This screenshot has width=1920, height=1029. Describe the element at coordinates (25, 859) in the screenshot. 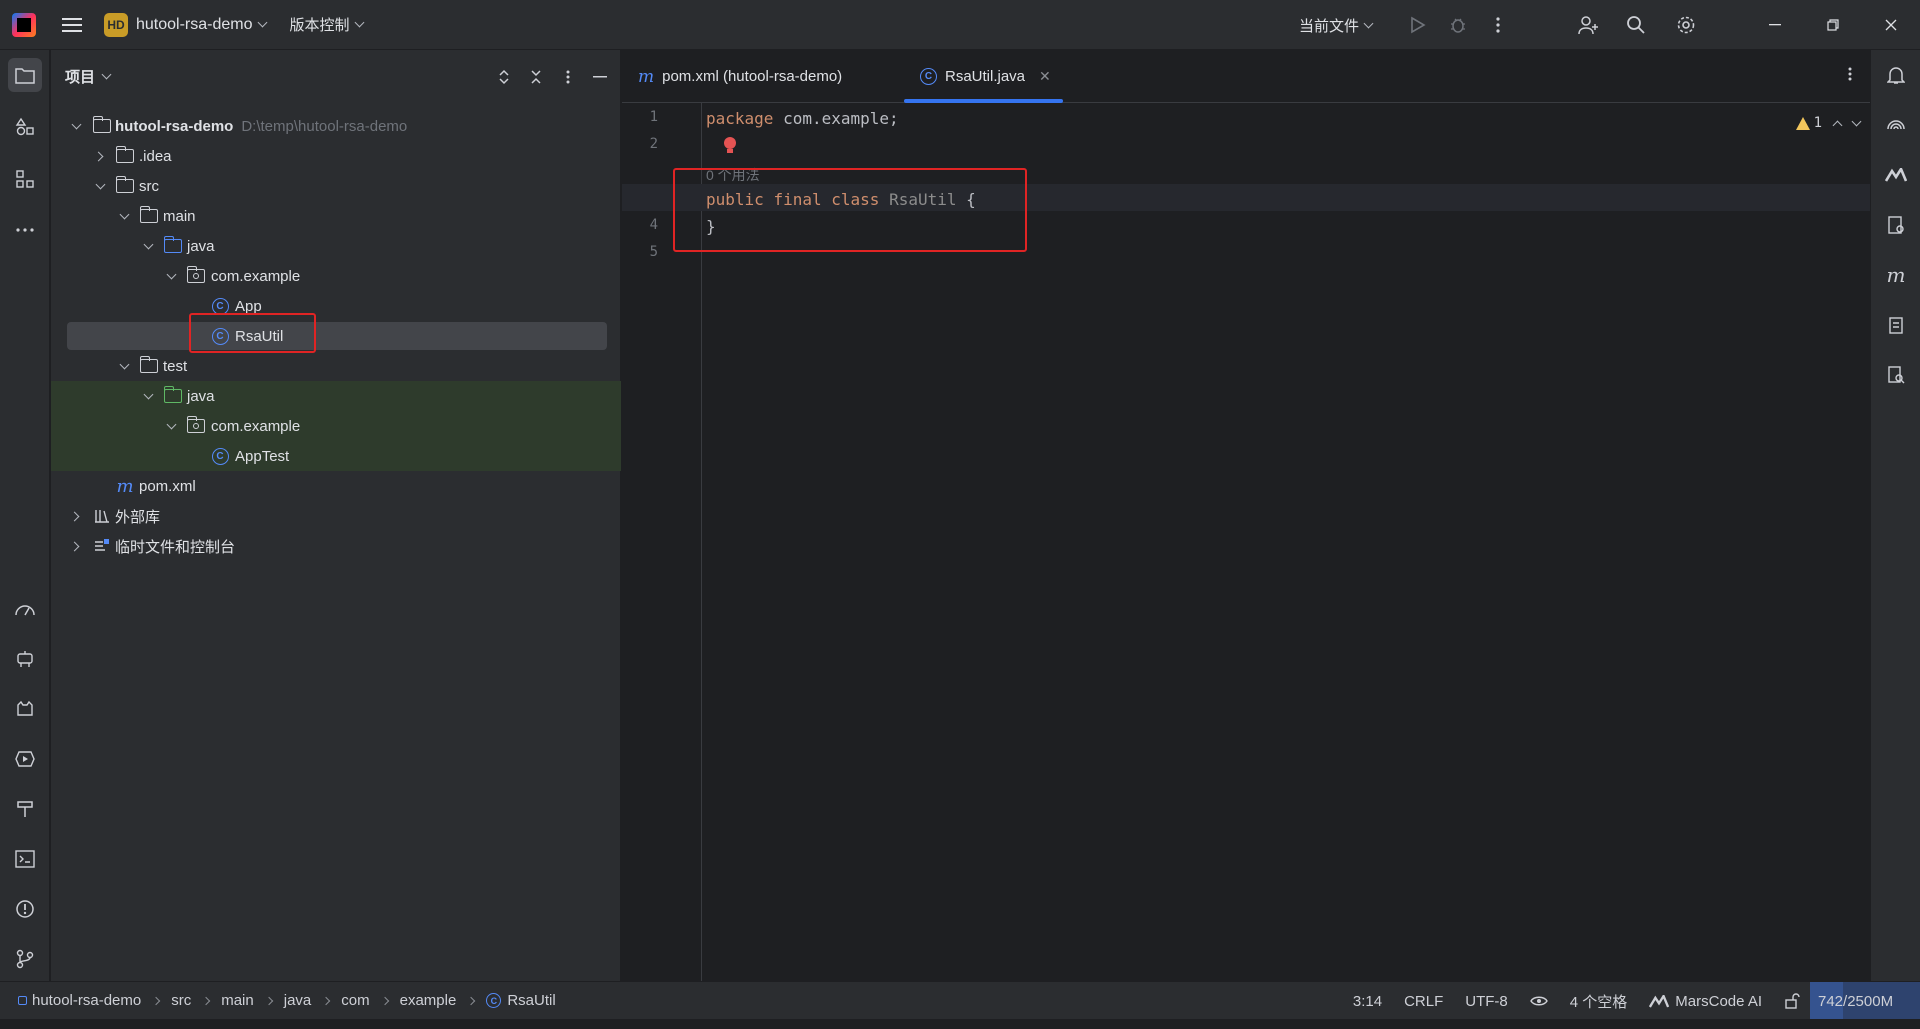

I see `terminal-icon` at that location.